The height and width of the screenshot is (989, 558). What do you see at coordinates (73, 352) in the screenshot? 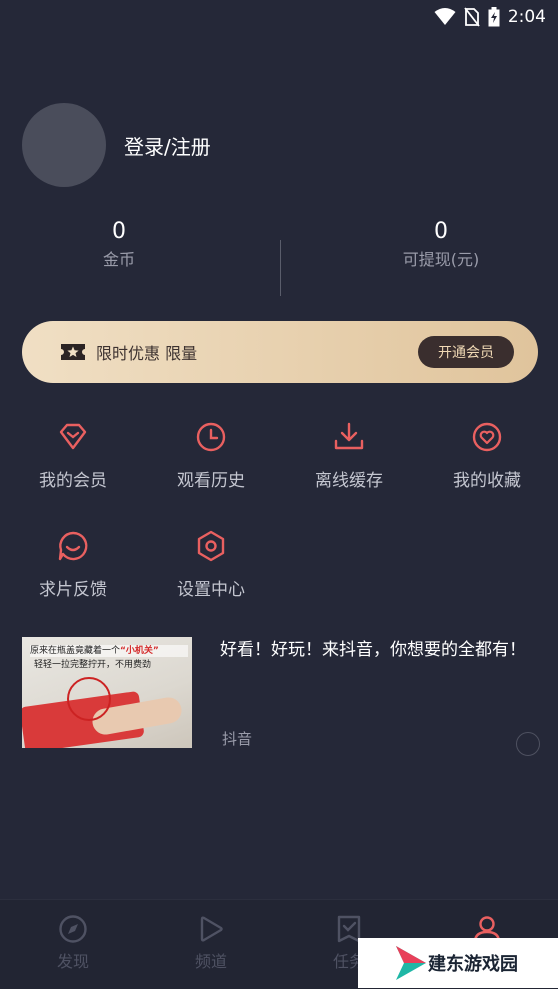
I see `ticket-star-icon` at bounding box center [73, 352].